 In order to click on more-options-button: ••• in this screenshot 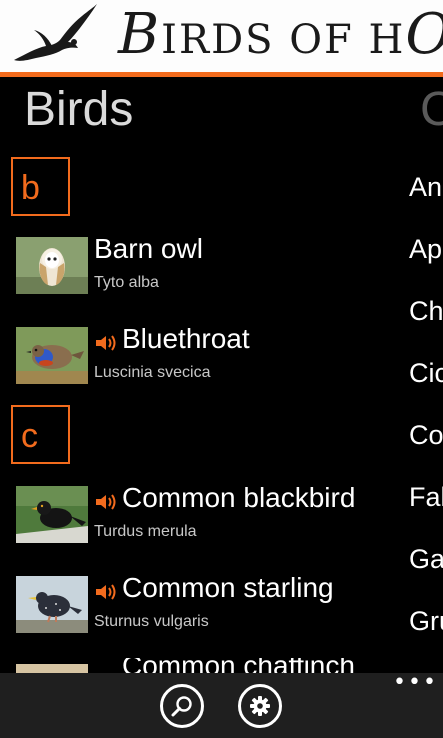, I will do `click(414, 683)`.